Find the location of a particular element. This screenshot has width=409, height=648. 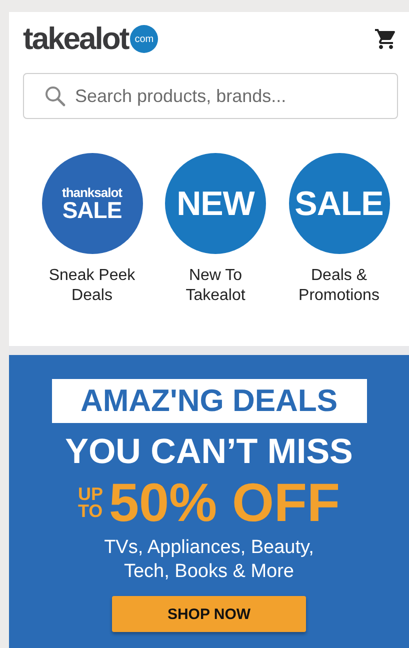

category-label: Deals & Promotions is located at coordinates (339, 286).